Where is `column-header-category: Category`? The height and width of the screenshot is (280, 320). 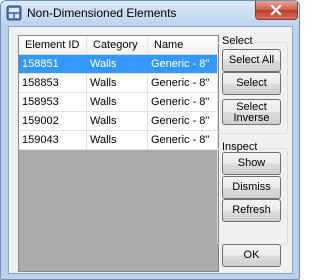 column-header-category: Category is located at coordinates (117, 45).